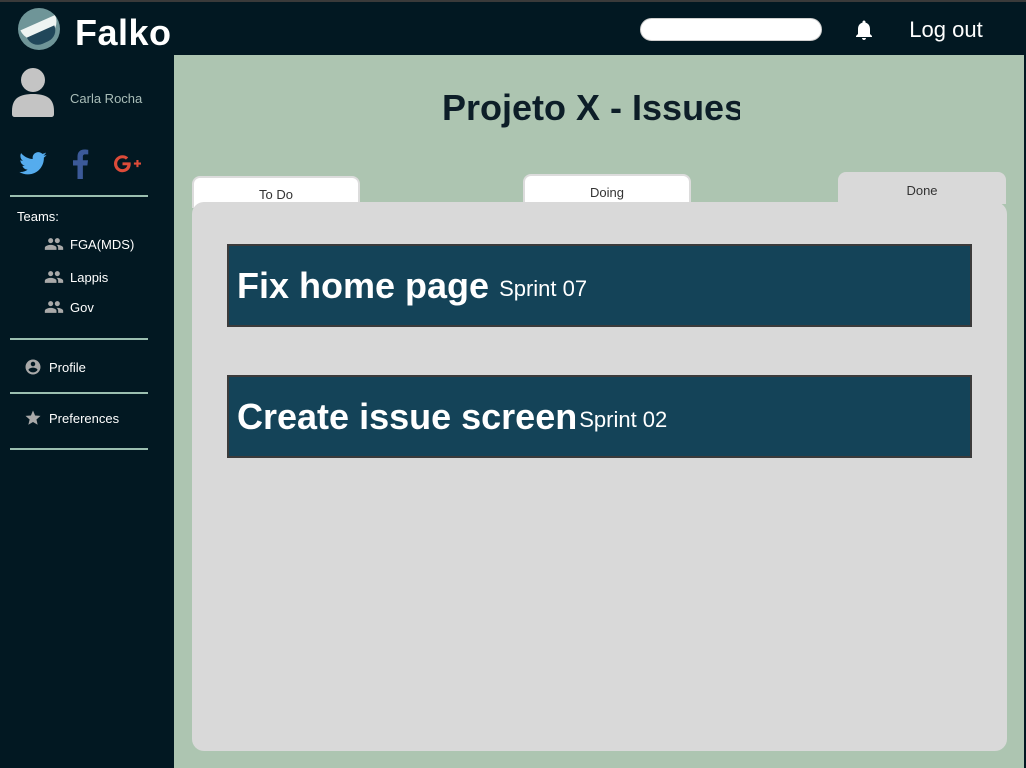 The height and width of the screenshot is (768, 1026). I want to click on sidebar-item-team-lappis: Lappis, so click(76, 277).